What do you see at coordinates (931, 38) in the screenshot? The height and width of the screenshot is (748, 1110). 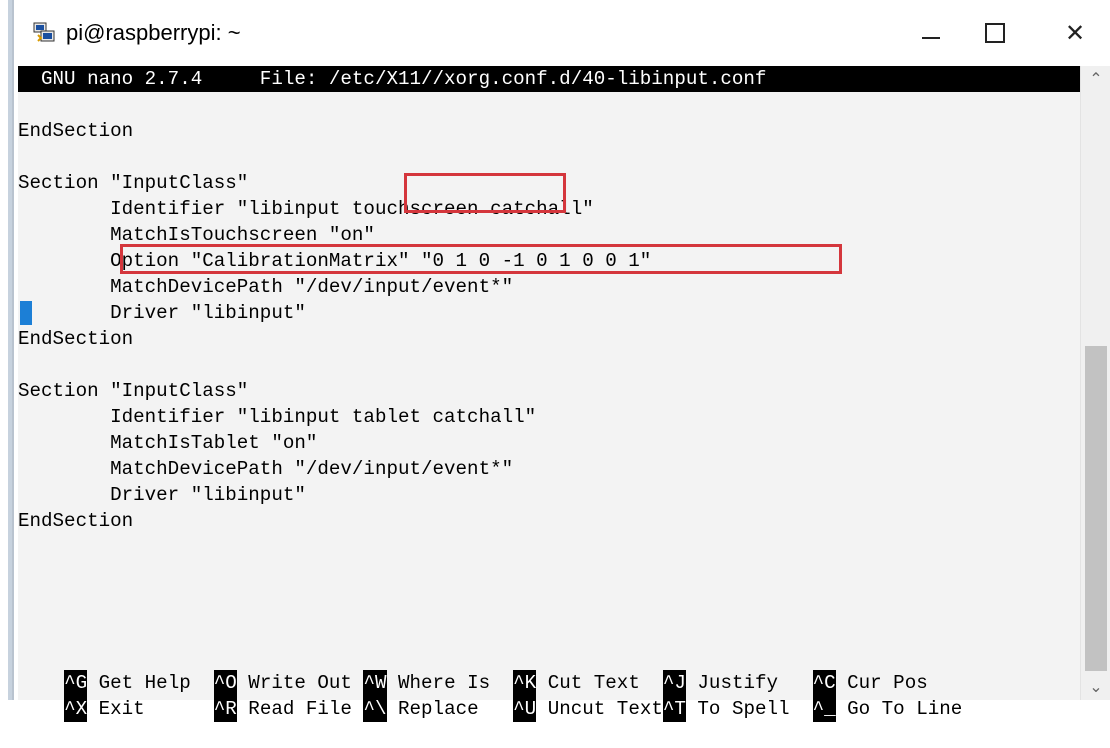 I see `minimize-icon` at bounding box center [931, 38].